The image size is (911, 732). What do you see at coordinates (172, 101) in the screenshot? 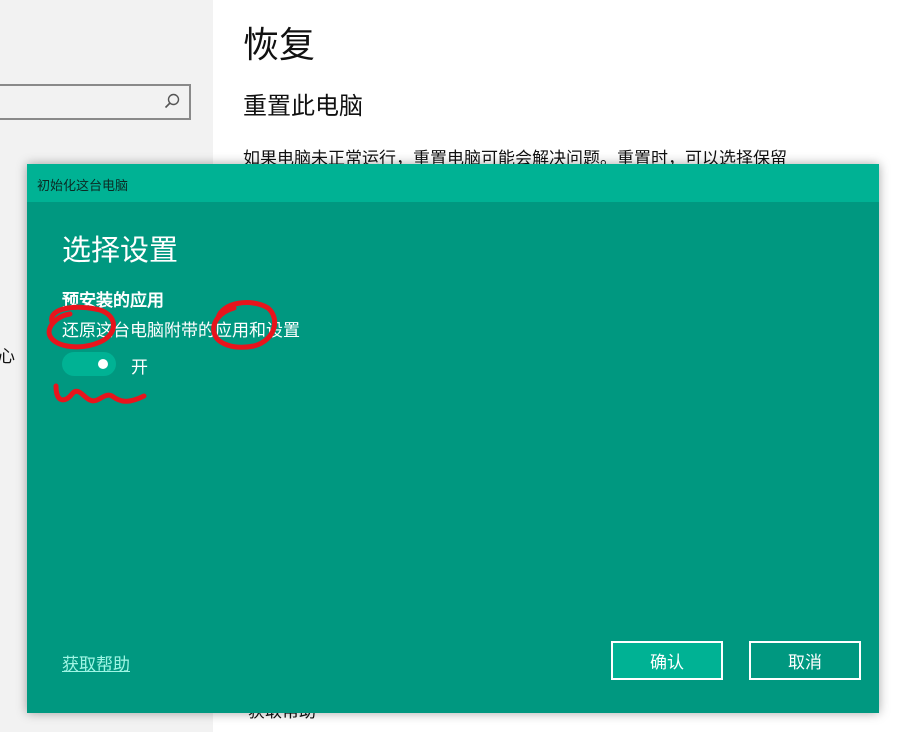
I see `search-icon` at bounding box center [172, 101].